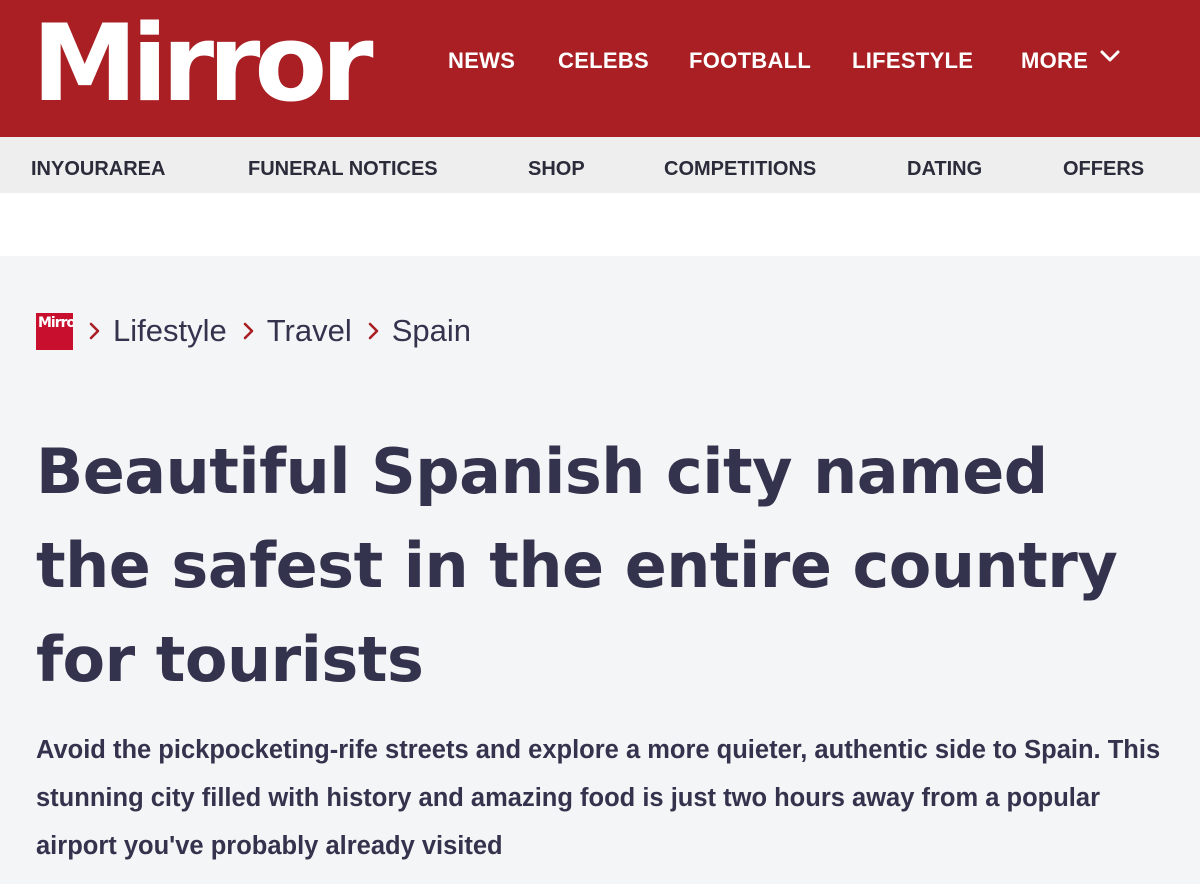  Describe the element at coordinates (481, 61) in the screenshot. I see `nav-news: NEWS` at that location.